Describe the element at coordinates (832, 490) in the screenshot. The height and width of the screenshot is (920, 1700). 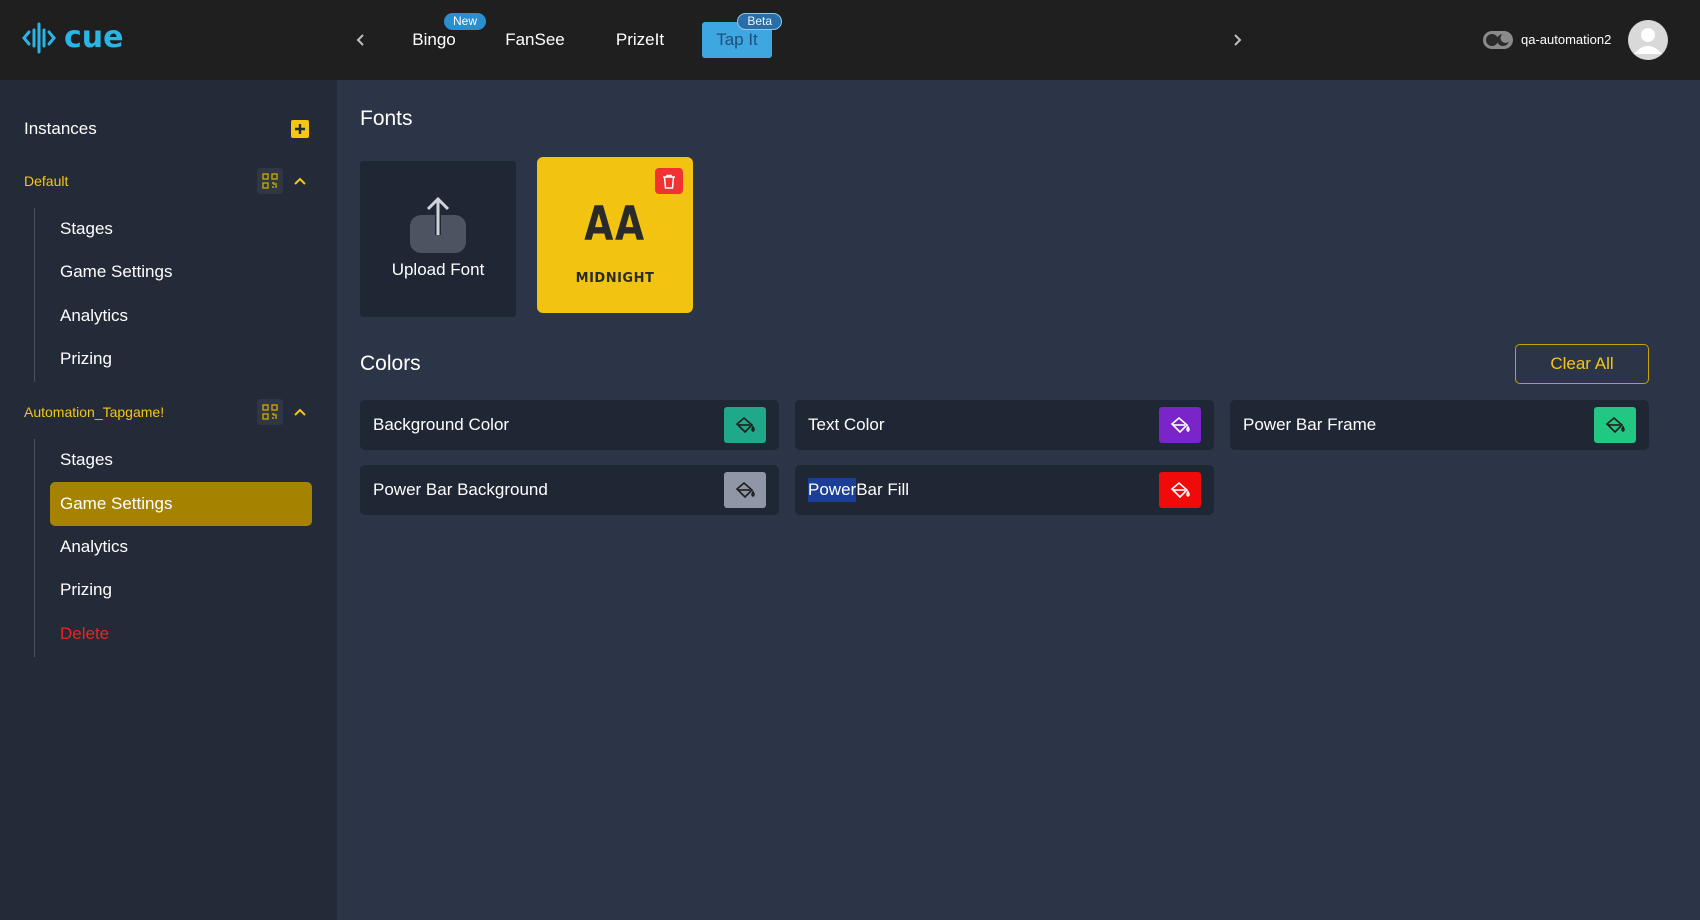
I see `selected-text: Power` at that location.